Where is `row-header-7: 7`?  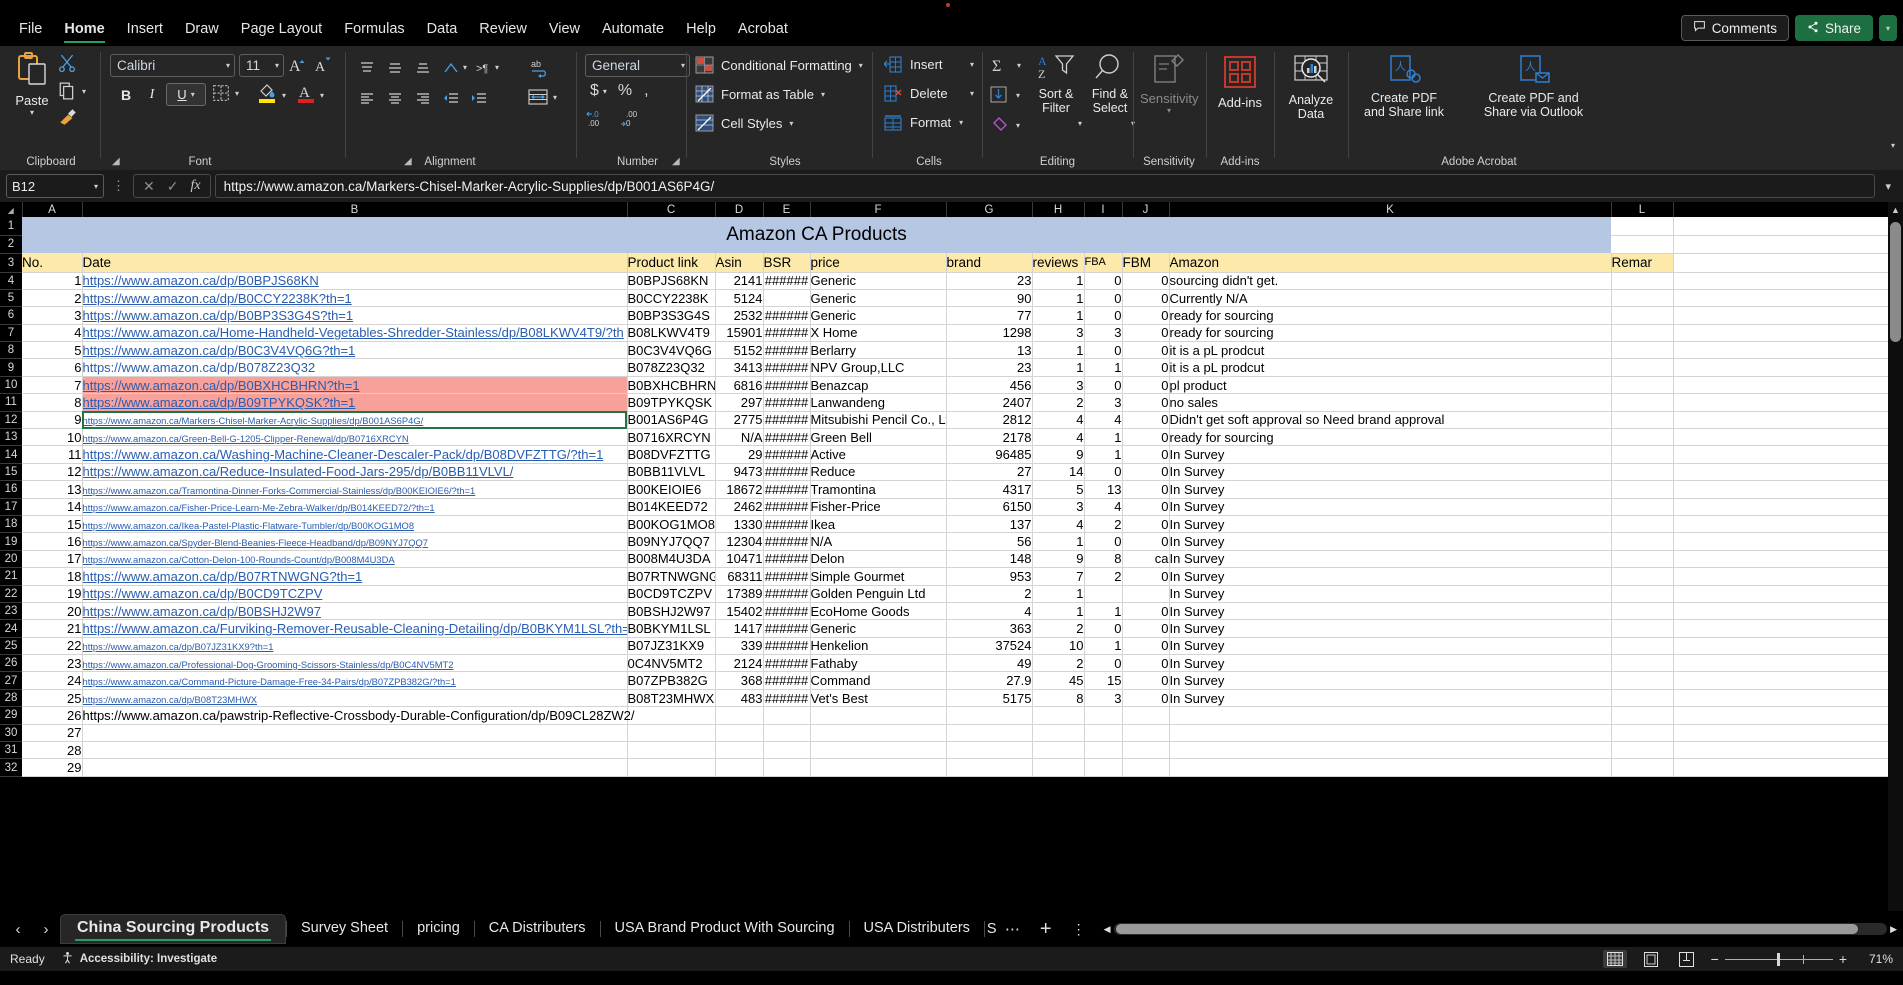
row-header-7: 7 is located at coordinates (11, 333).